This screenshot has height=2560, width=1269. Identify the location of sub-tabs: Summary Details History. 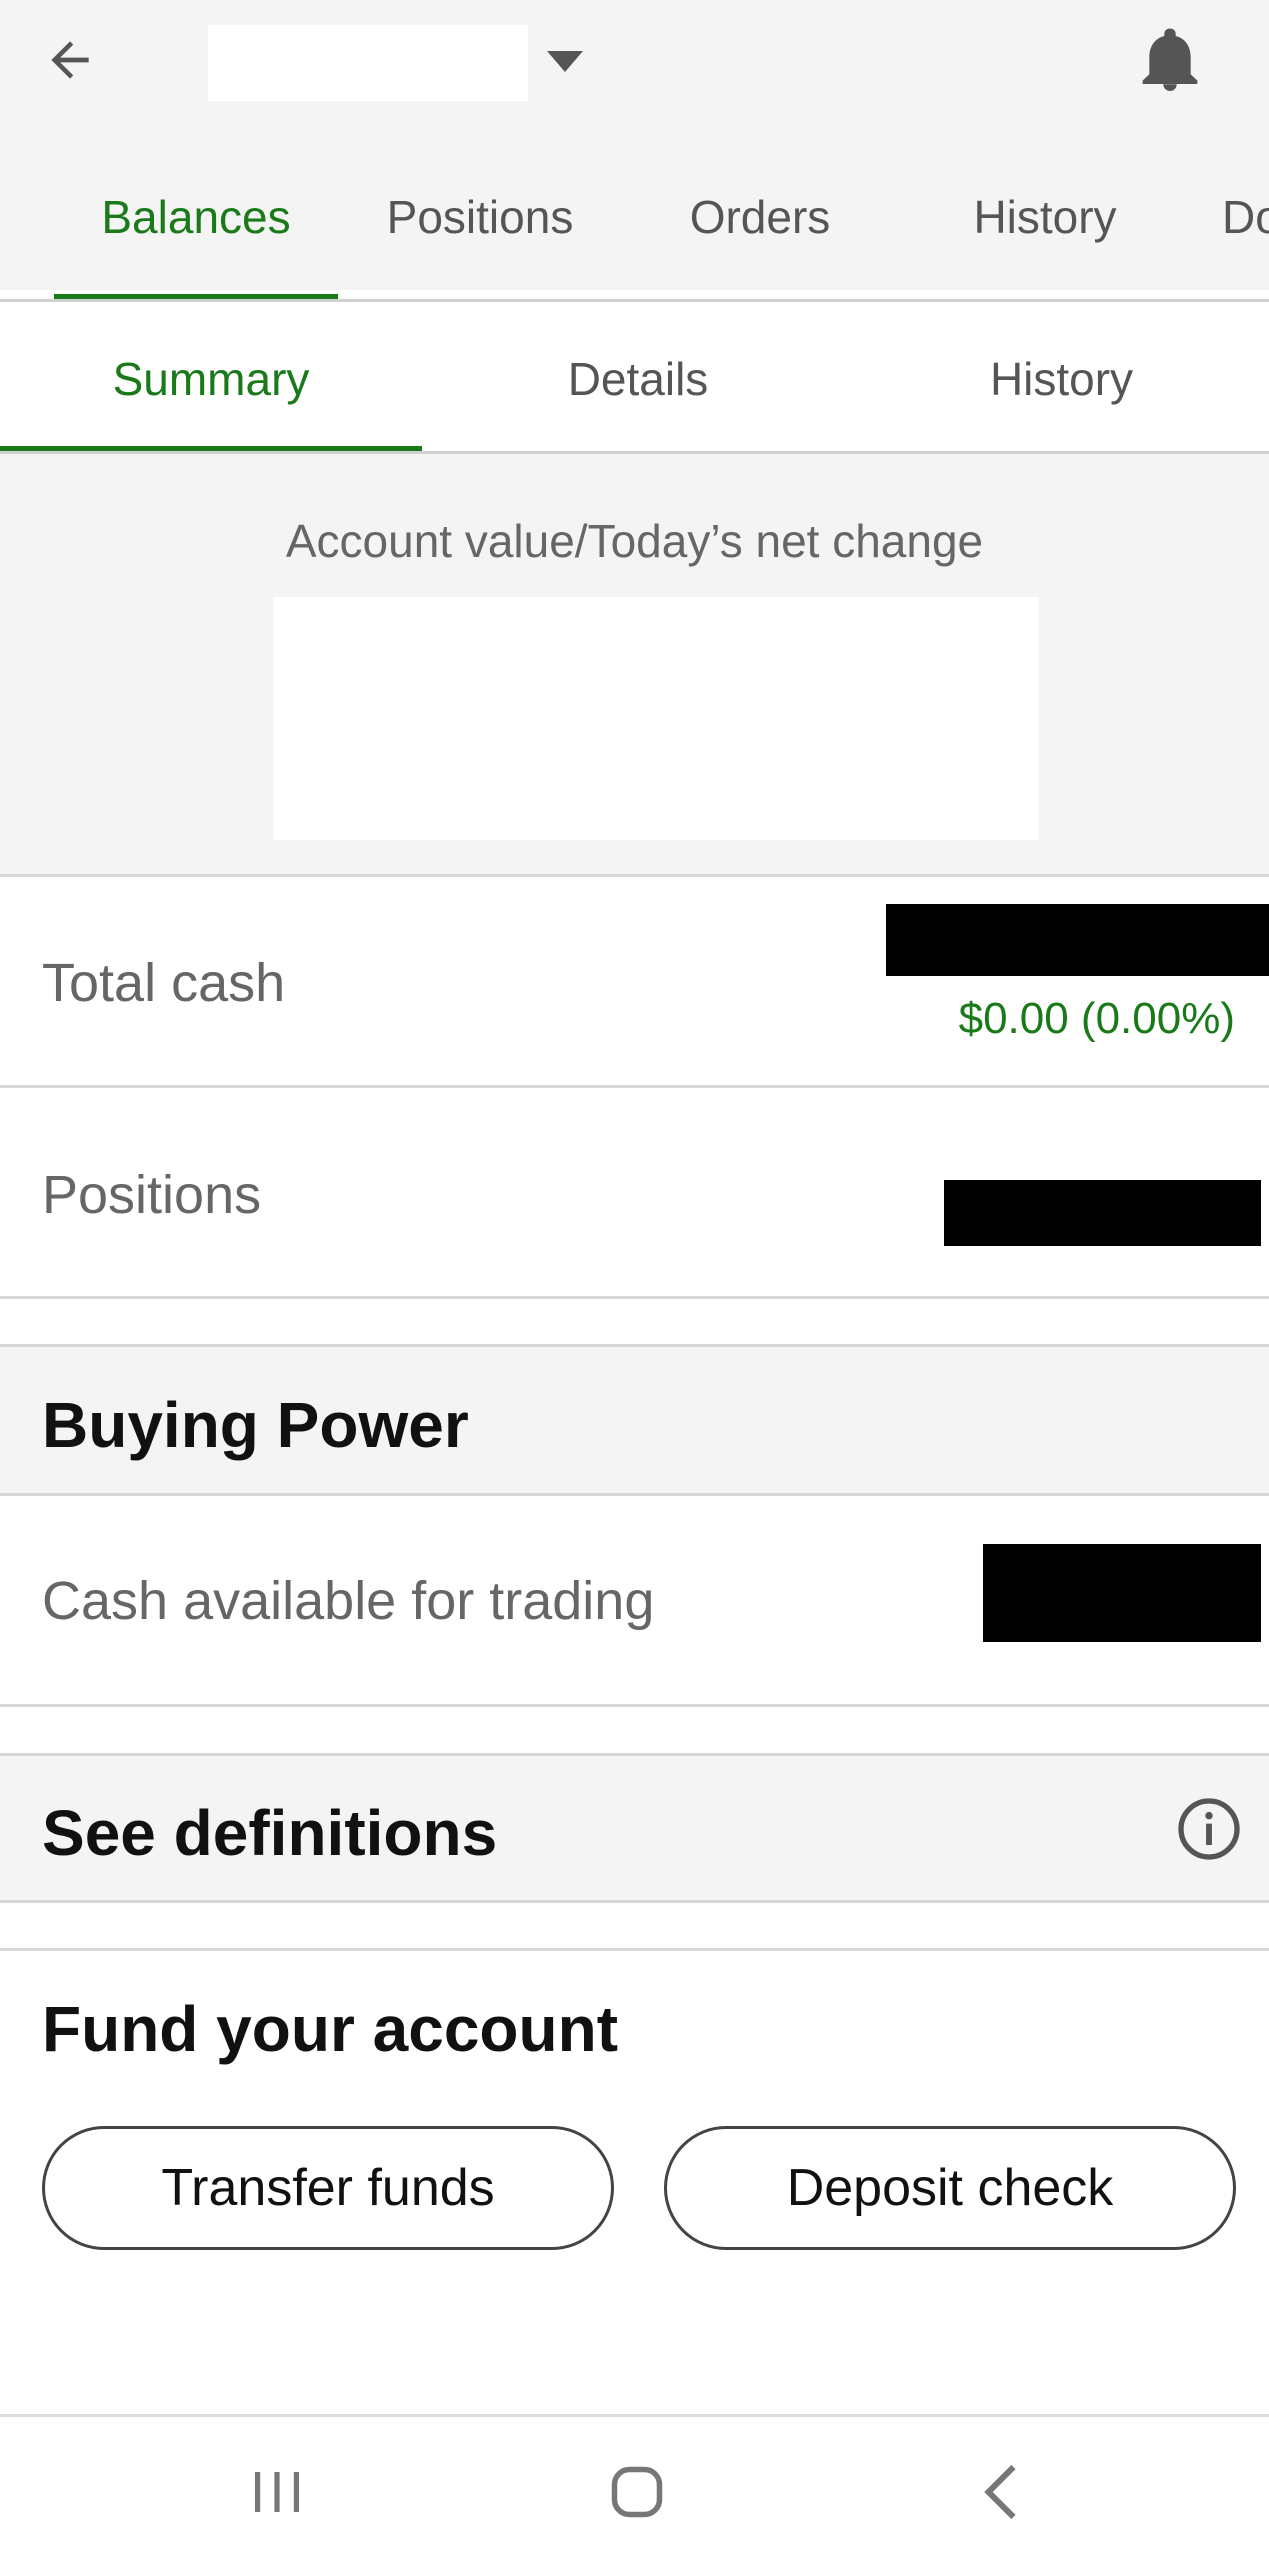
(634, 378).